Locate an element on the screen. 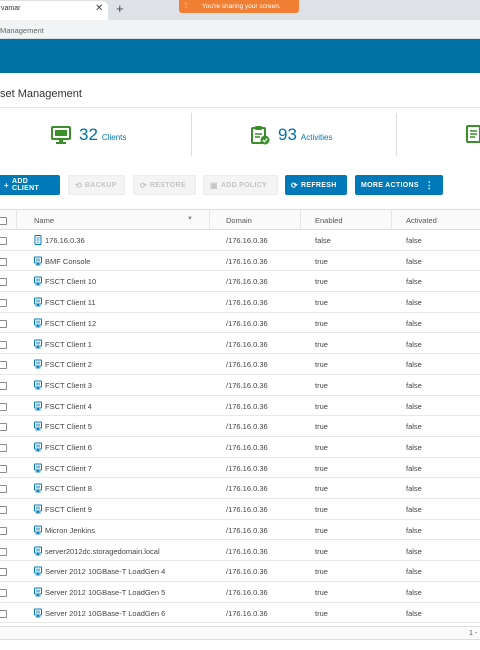 Image resolution: width=480 pixels, height=650 pixels. table-row: FSCT Client 1/176.16.0.36 true false is located at coordinates (240, 344).